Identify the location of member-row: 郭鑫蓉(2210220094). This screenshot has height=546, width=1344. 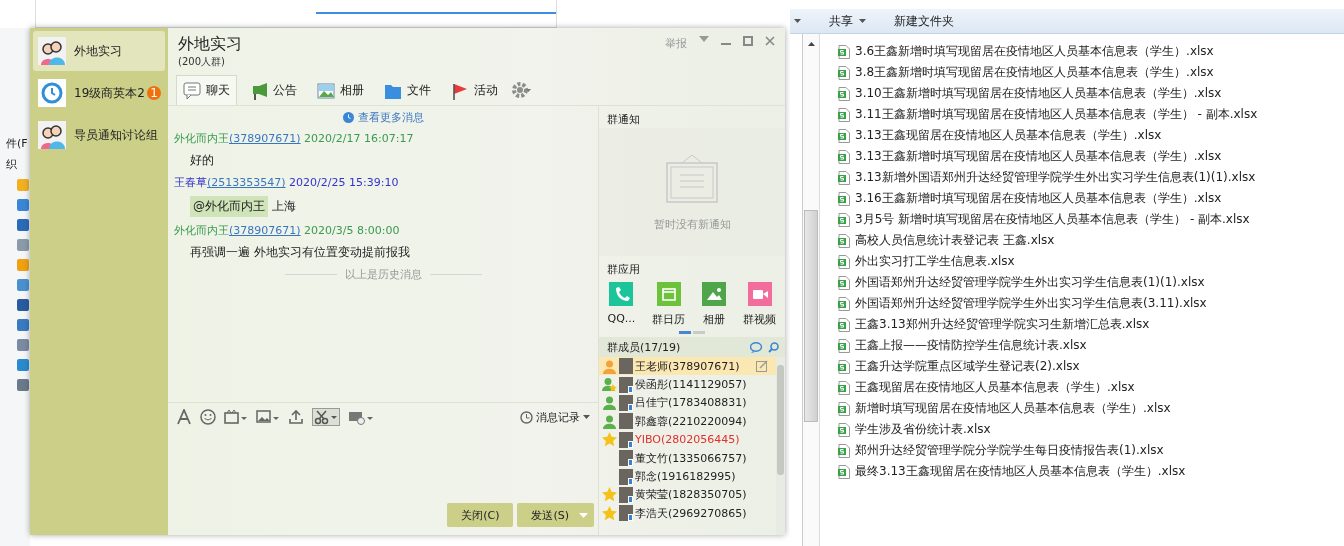
(687, 421).